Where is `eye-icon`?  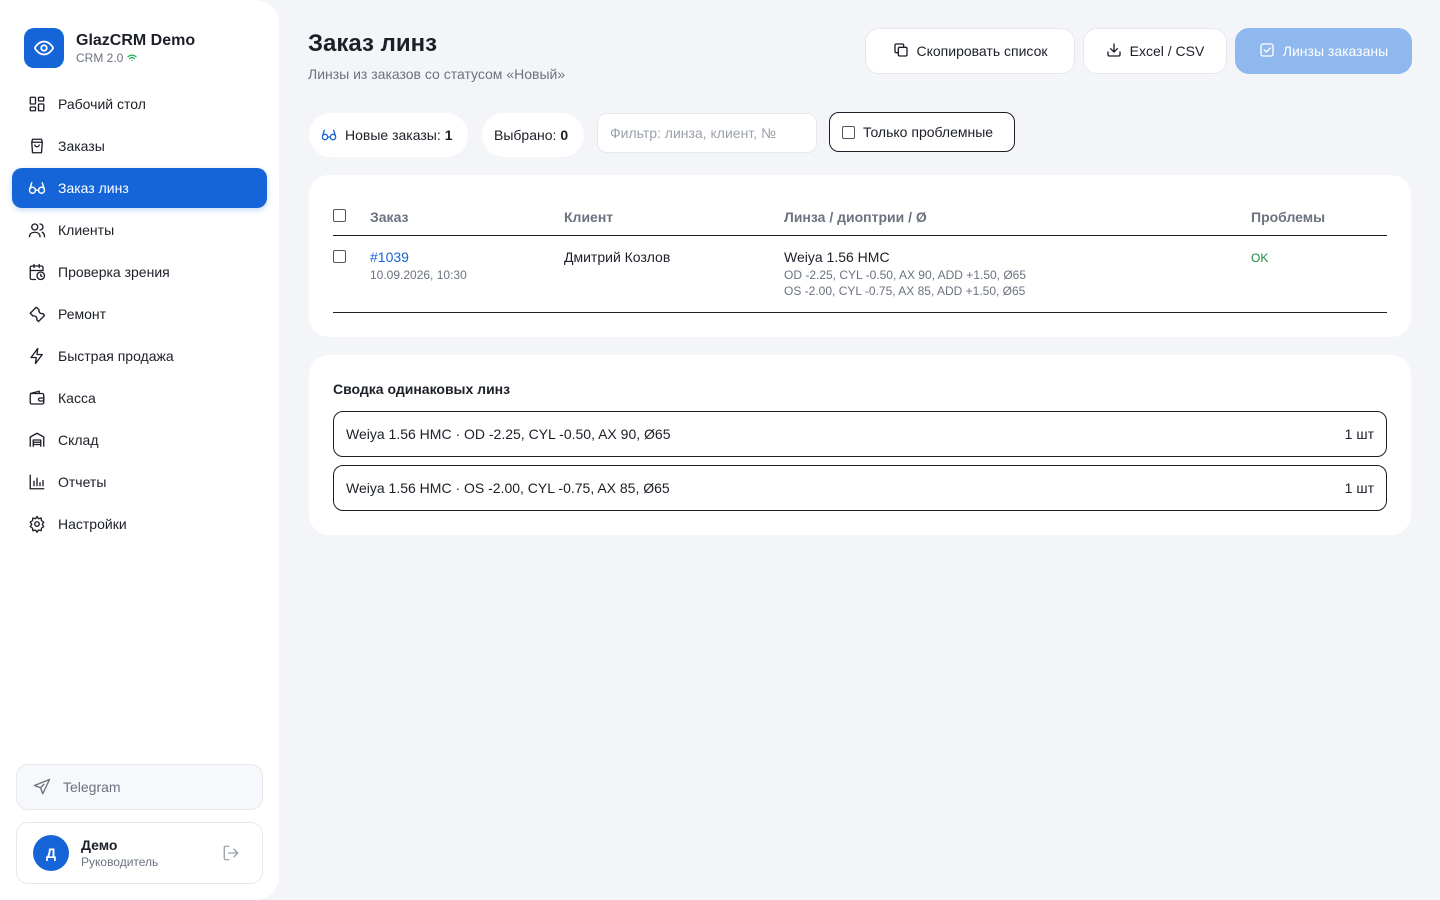 eye-icon is located at coordinates (44, 48).